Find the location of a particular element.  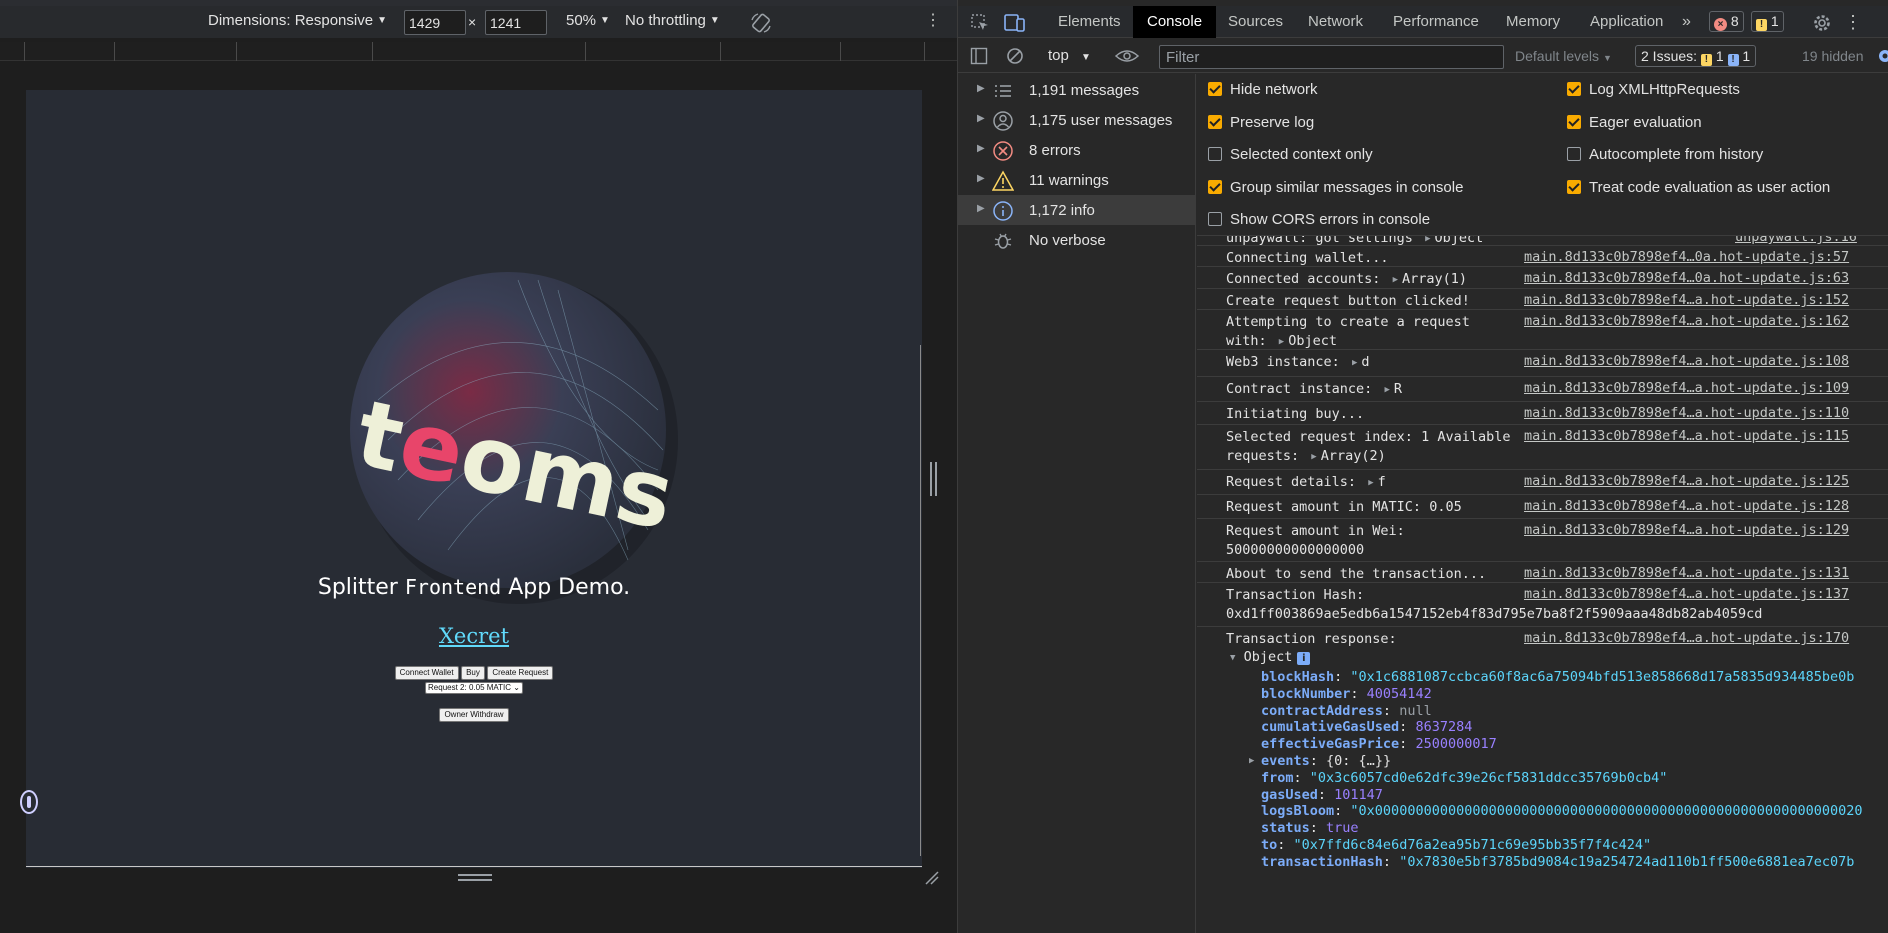

chevron-down-icon: ▼ is located at coordinates (605, 20).